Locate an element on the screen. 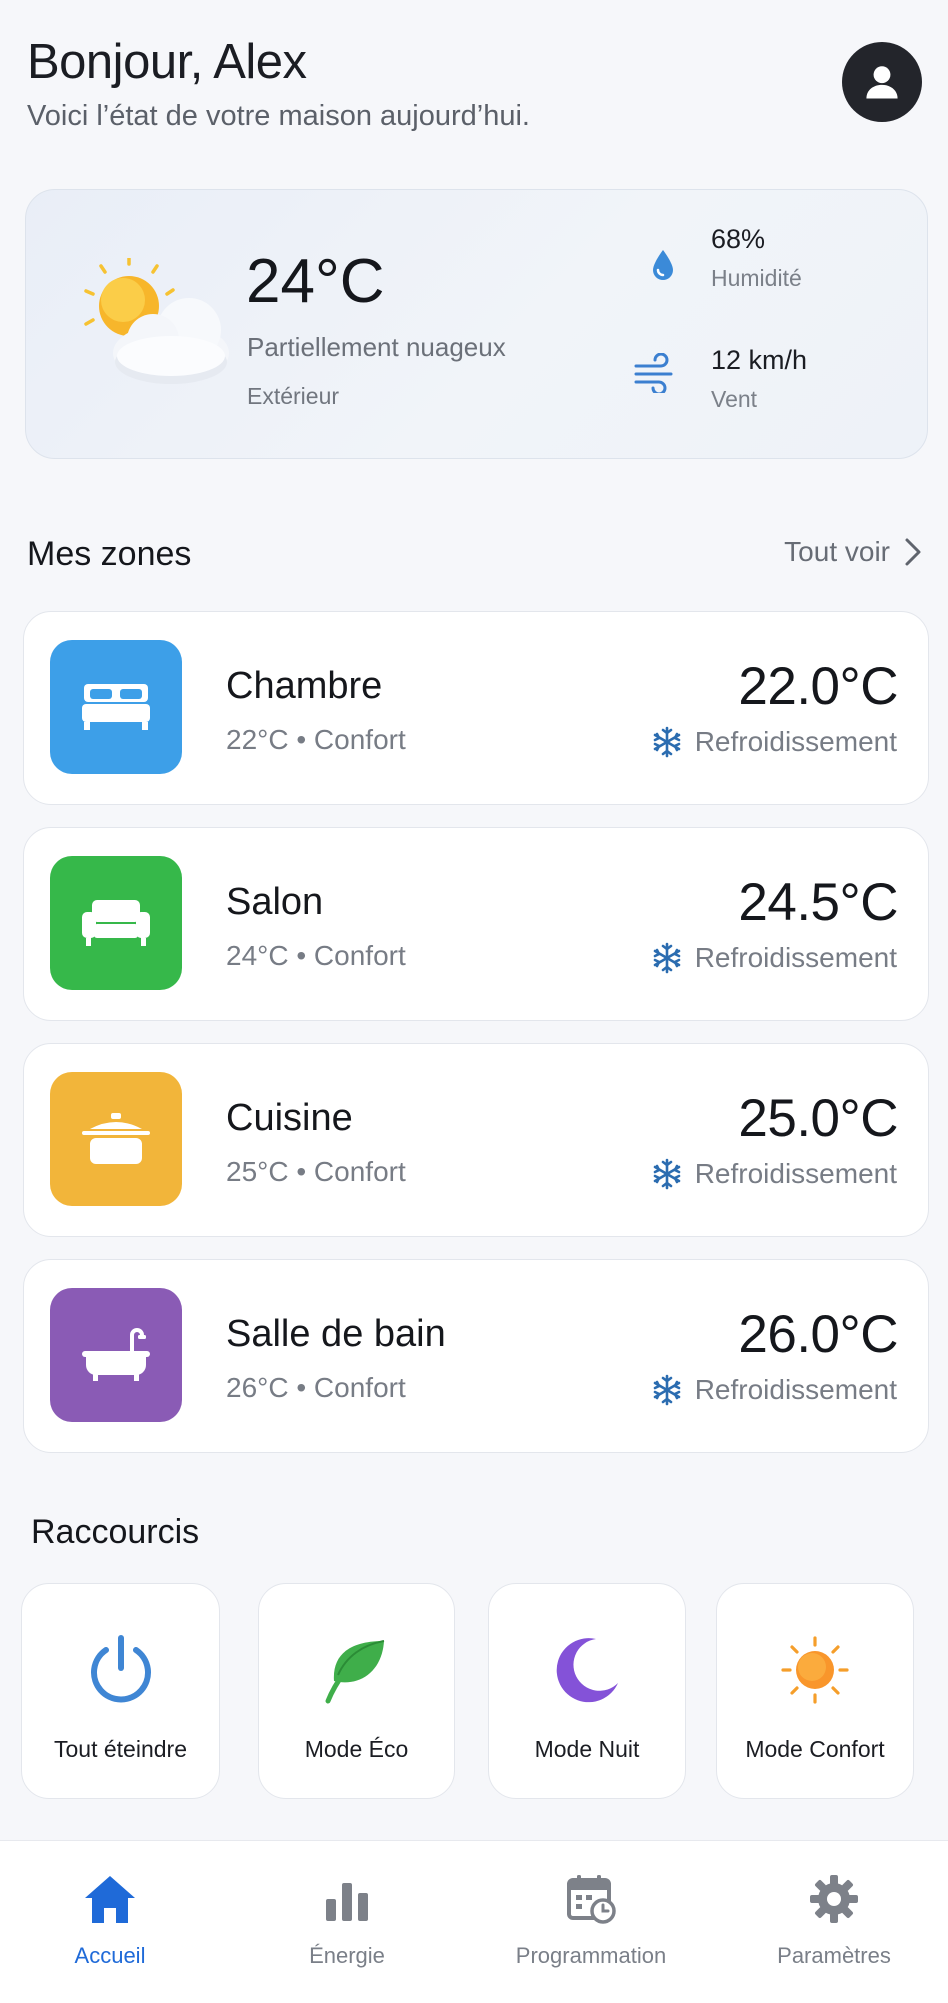  zone-name: Salon is located at coordinates (275, 902).